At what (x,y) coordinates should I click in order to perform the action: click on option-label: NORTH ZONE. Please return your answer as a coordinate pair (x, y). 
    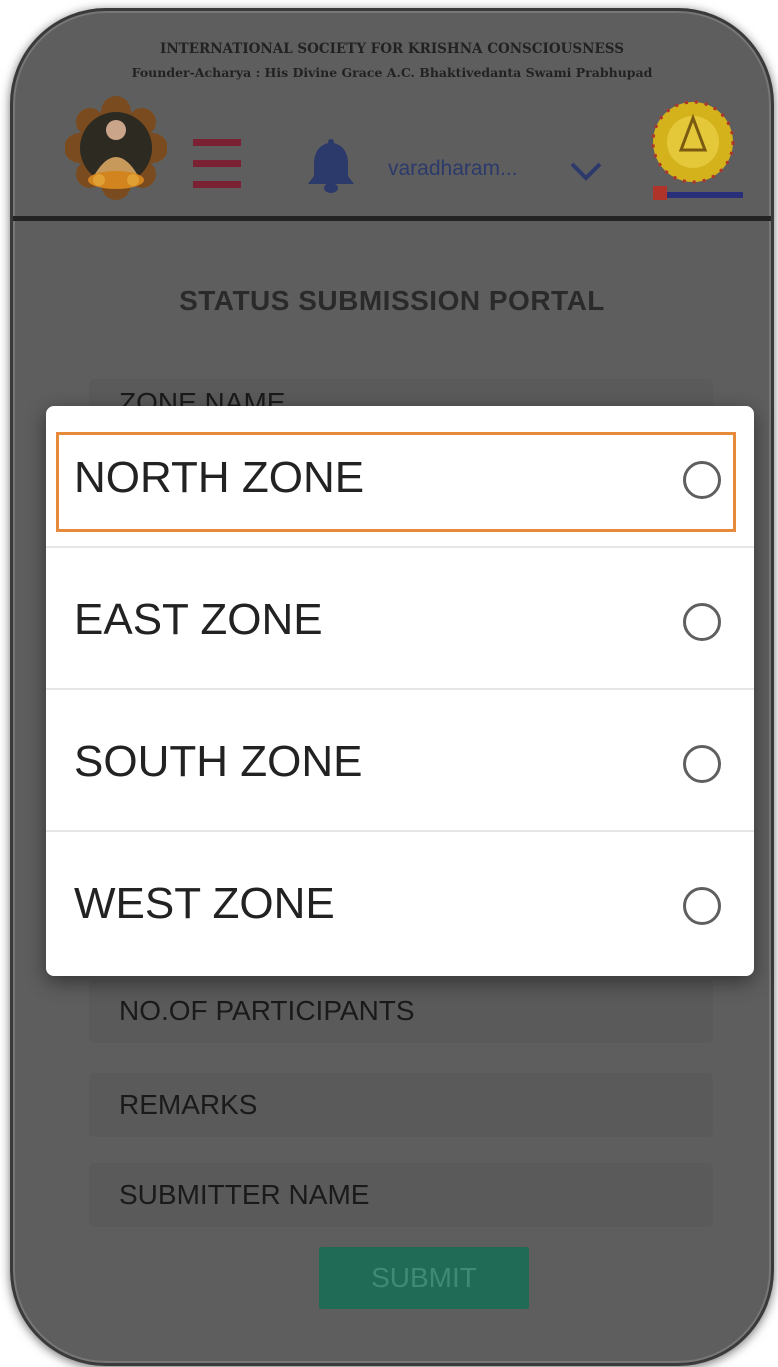
    Looking at the image, I should click on (219, 477).